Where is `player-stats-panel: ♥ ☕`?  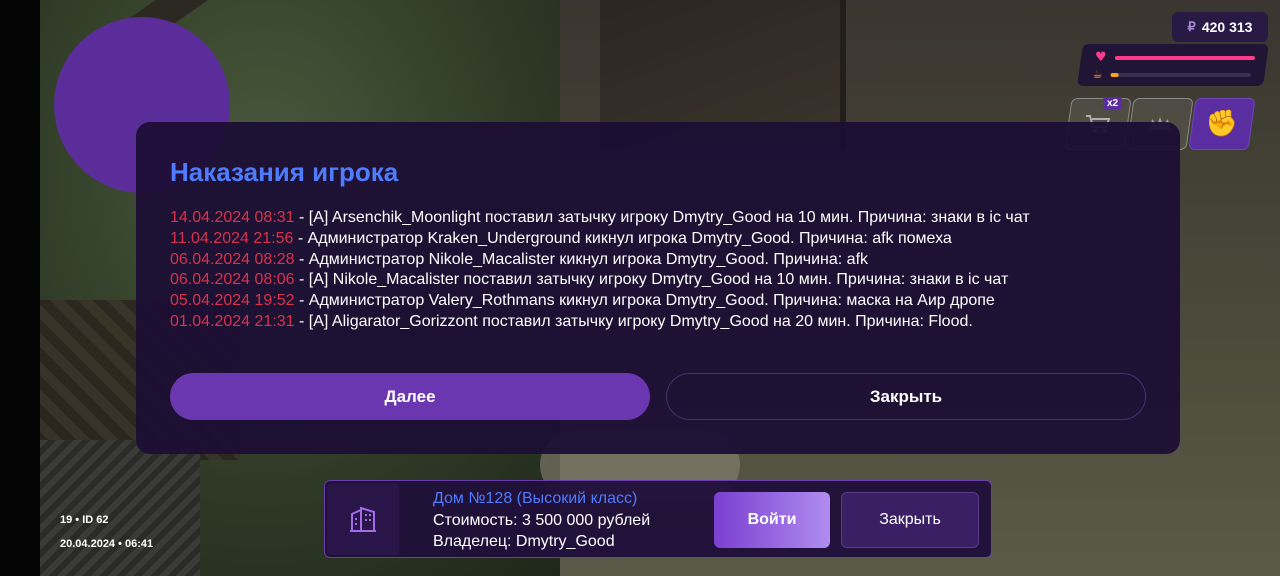 player-stats-panel: ♥ ☕ is located at coordinates (1173, 65).